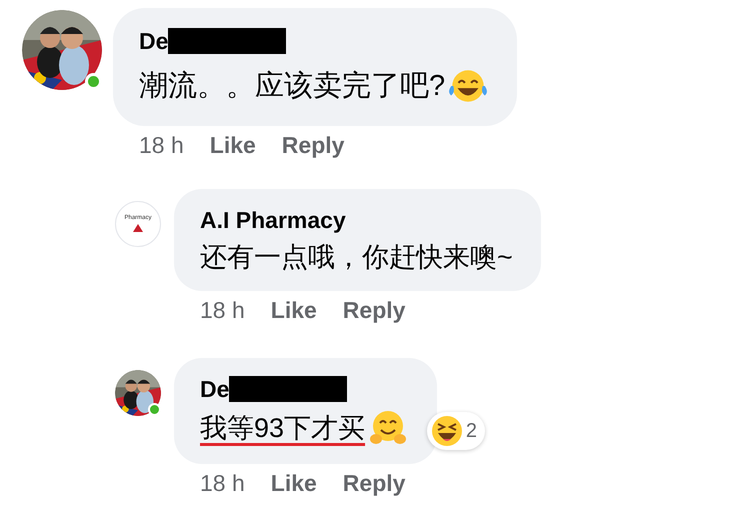  Describe the element at coordinates (273, 220) in the screenshot. I see `commenter-name: A.I Pharmacy` at that location.